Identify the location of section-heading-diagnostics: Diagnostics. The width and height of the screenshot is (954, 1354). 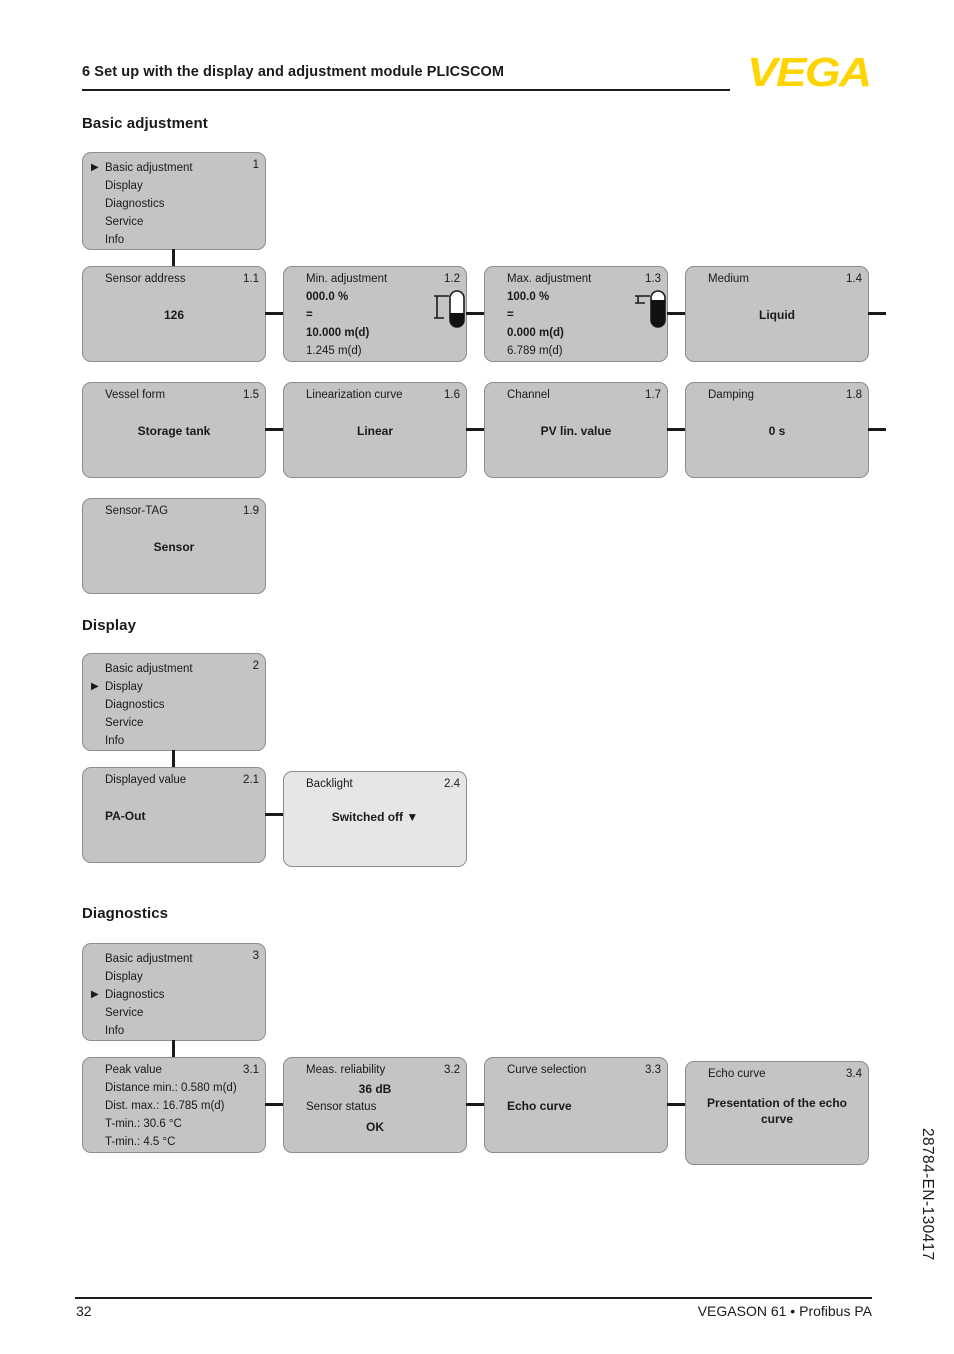
(125, 913).